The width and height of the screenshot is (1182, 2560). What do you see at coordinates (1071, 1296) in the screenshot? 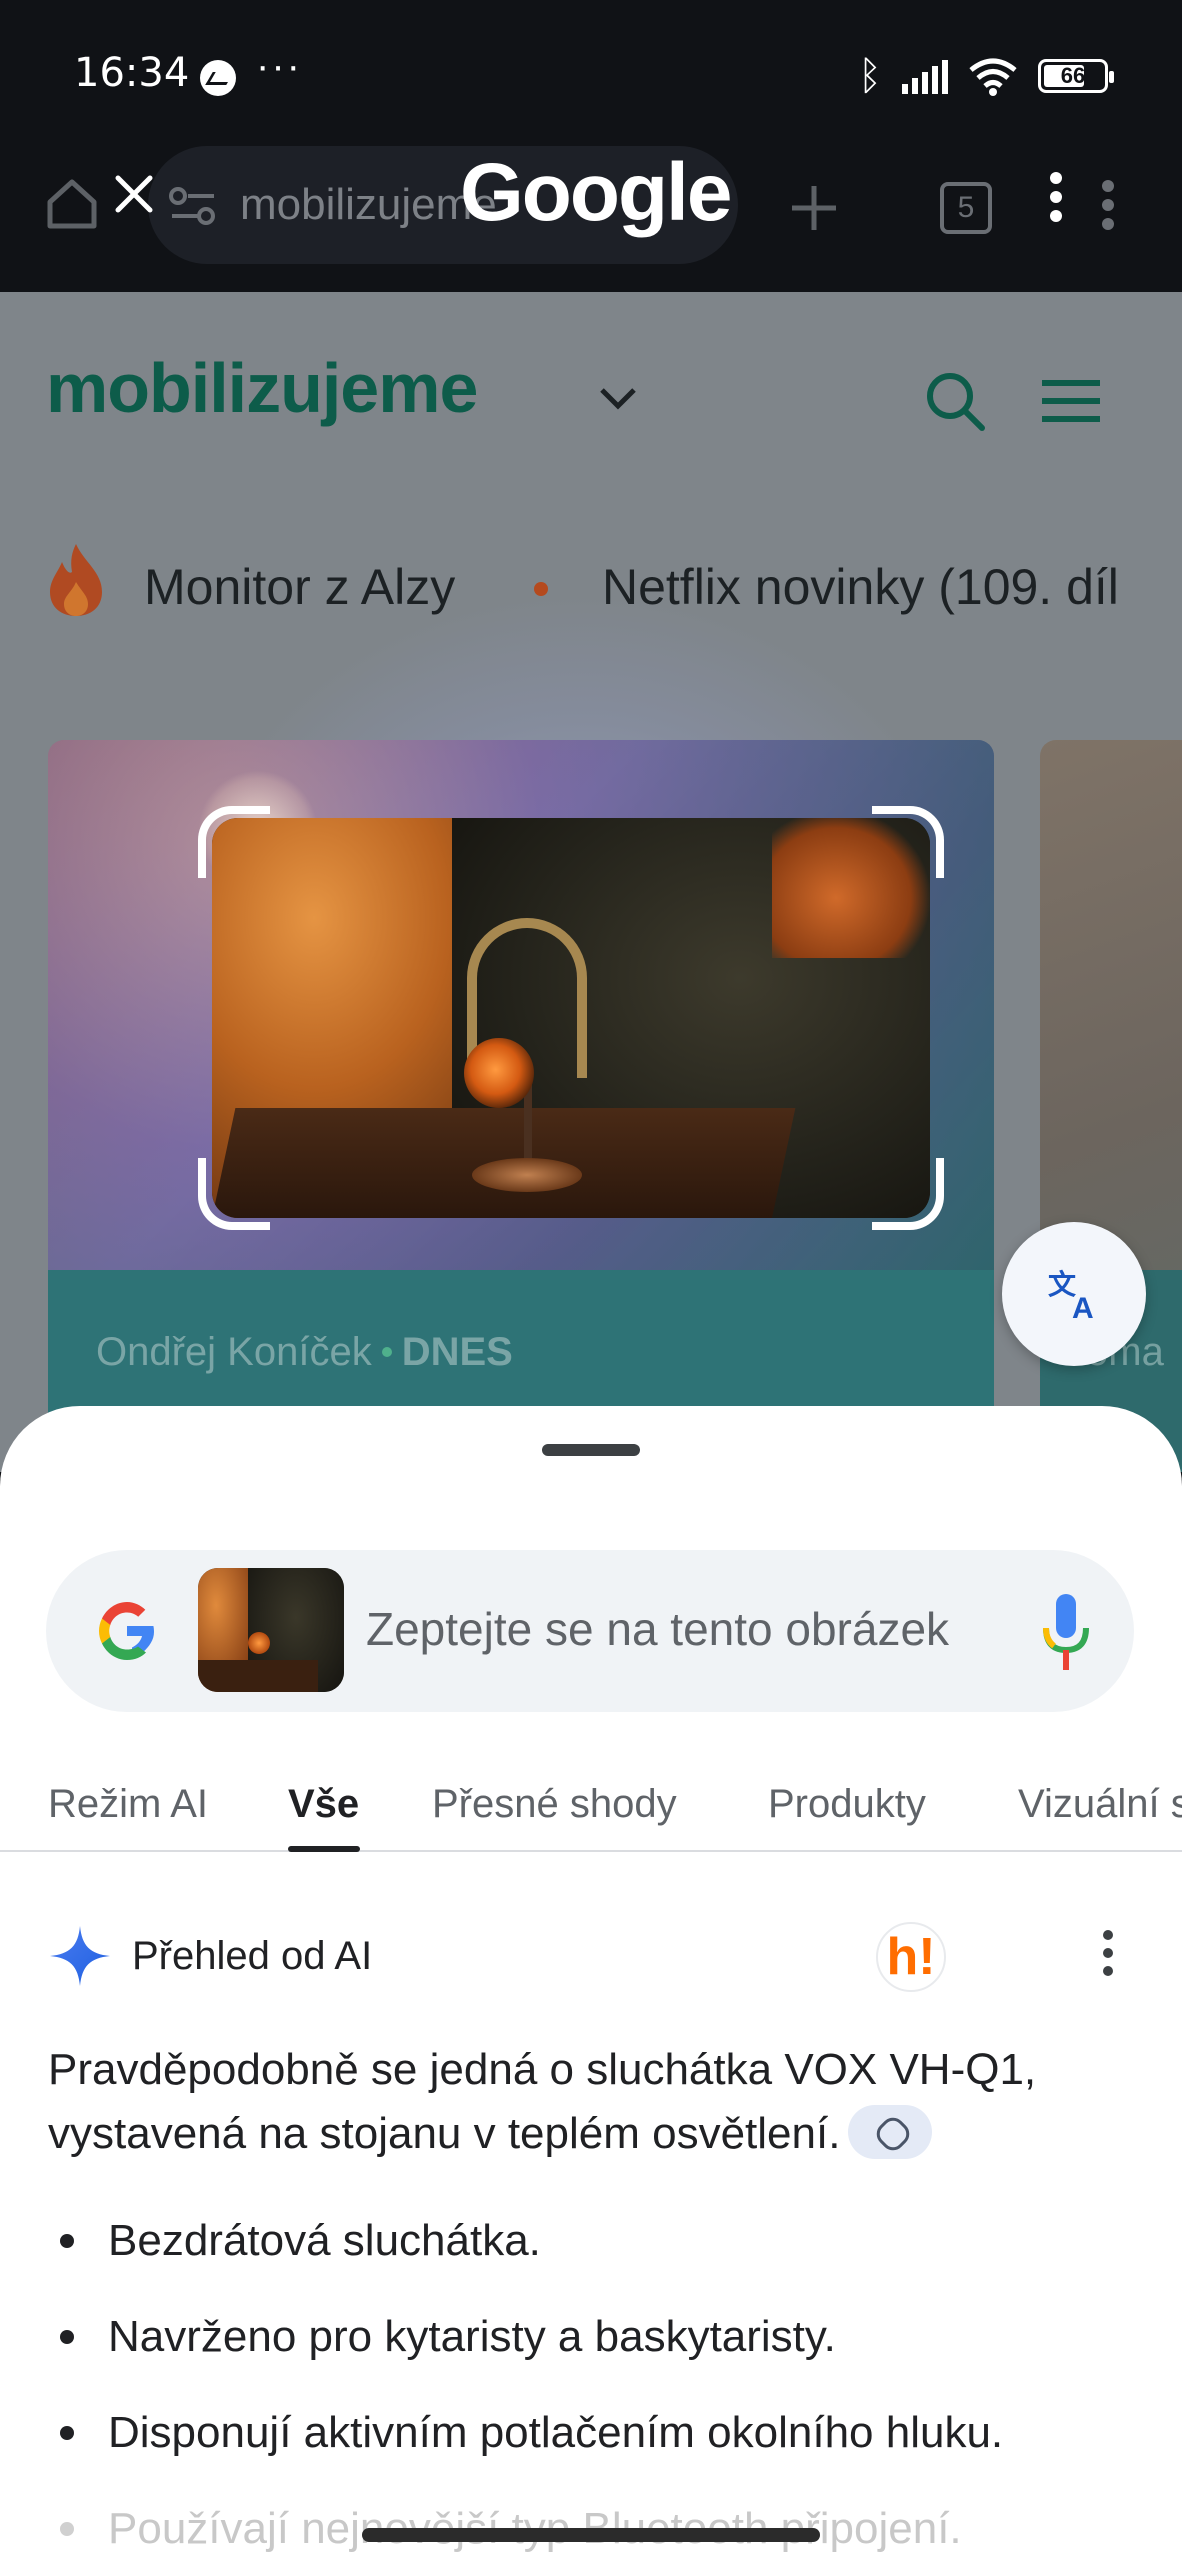
I see `translate-icon: 文 A` at bounding box center [1071, 1296].